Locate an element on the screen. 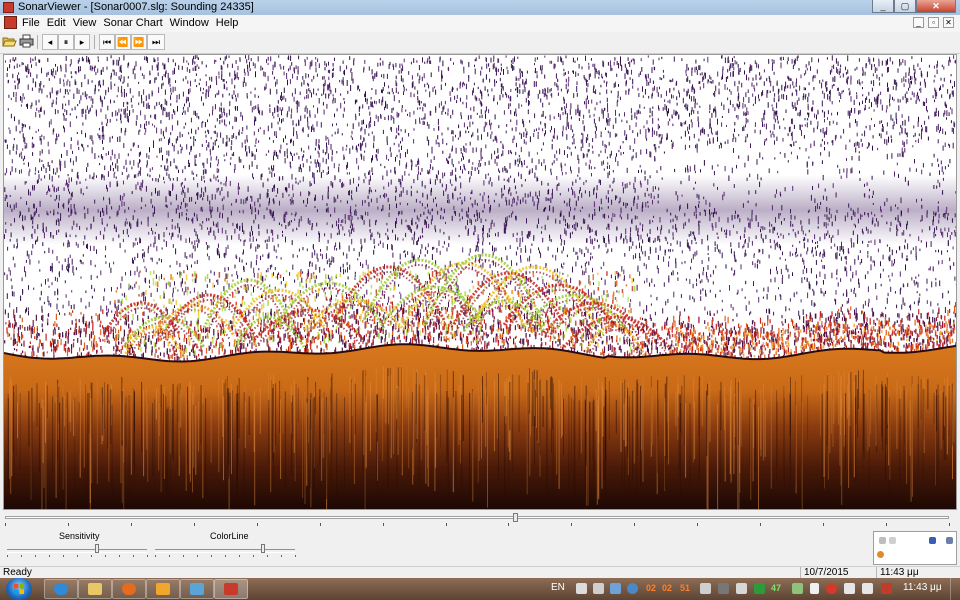 This screenshot has width=960, height=600. rewind-button: ⏪ is located at coordinates (123, 42).